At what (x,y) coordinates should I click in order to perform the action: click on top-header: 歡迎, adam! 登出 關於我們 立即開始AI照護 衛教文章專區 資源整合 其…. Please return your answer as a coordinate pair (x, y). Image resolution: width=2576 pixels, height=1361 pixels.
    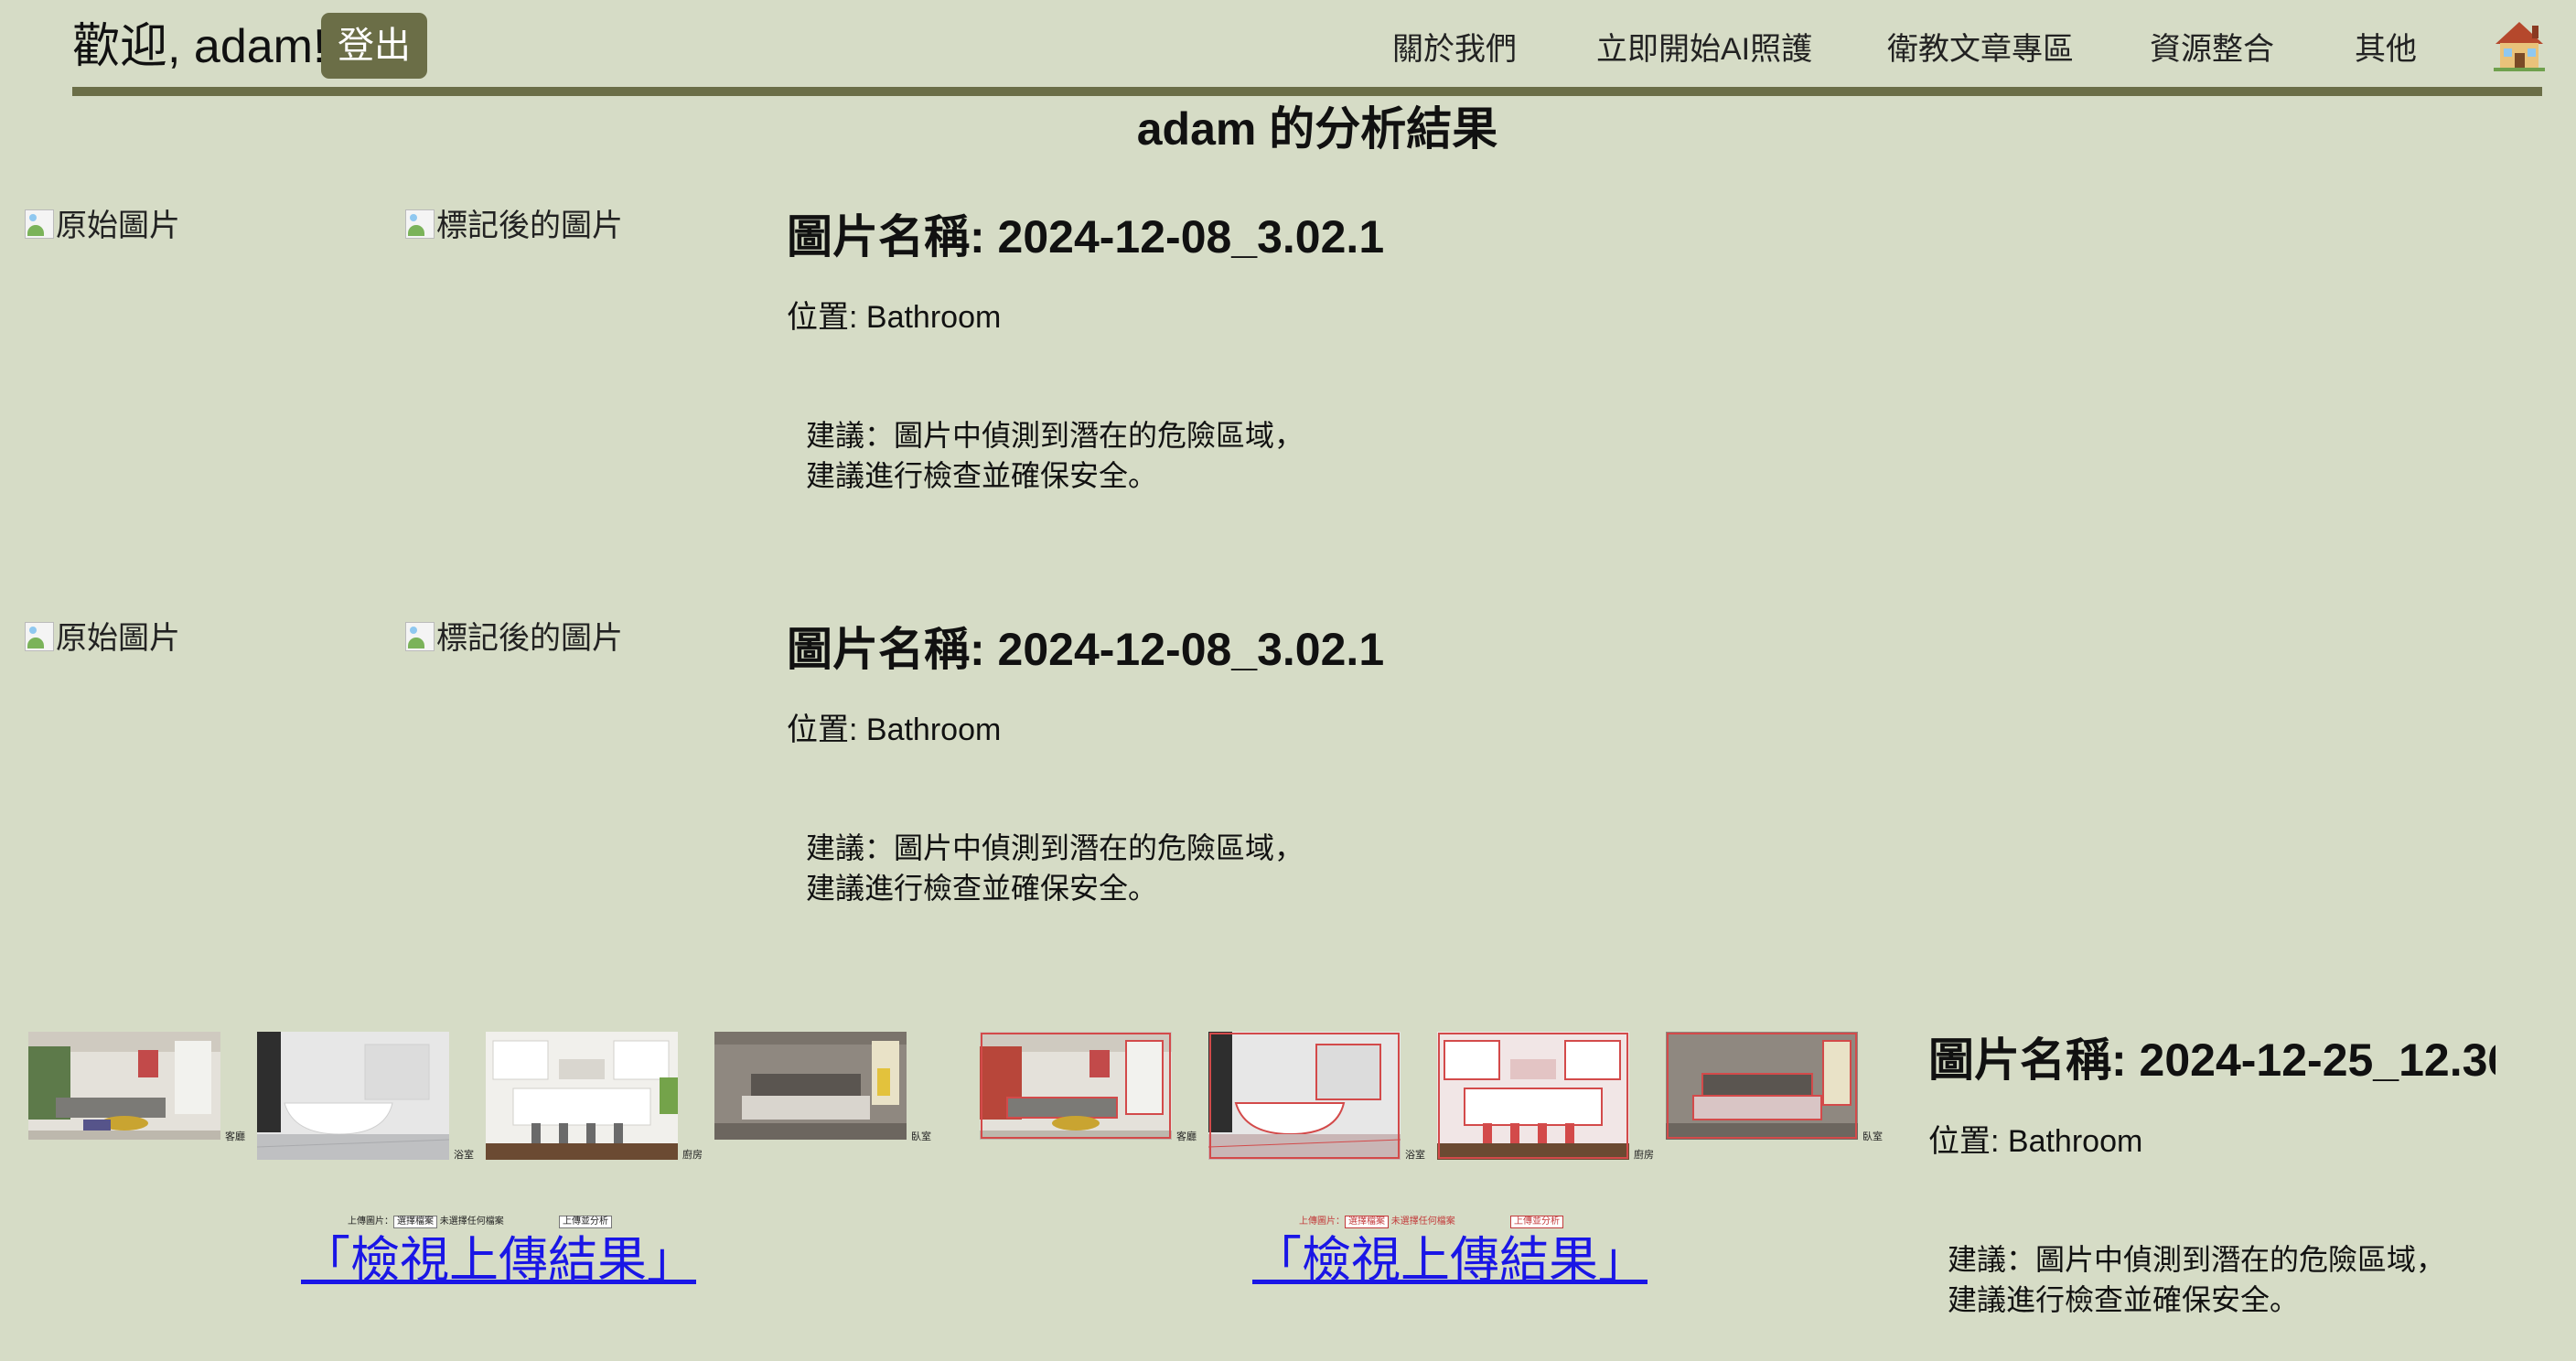
    Looking at the image, I should click on (1288, 50).